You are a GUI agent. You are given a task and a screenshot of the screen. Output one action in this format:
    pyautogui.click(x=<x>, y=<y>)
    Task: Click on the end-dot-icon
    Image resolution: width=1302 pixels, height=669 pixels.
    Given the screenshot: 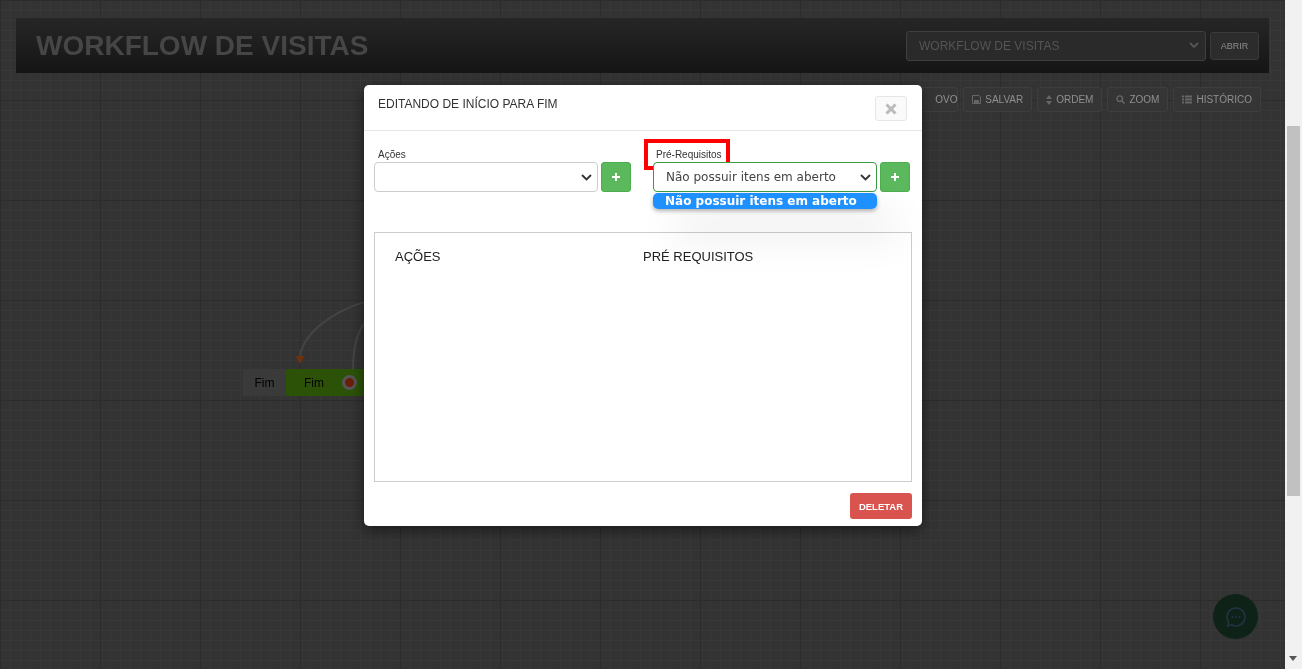 What is the action you would take?
    pyautogui.click(x=349, y=382)
    